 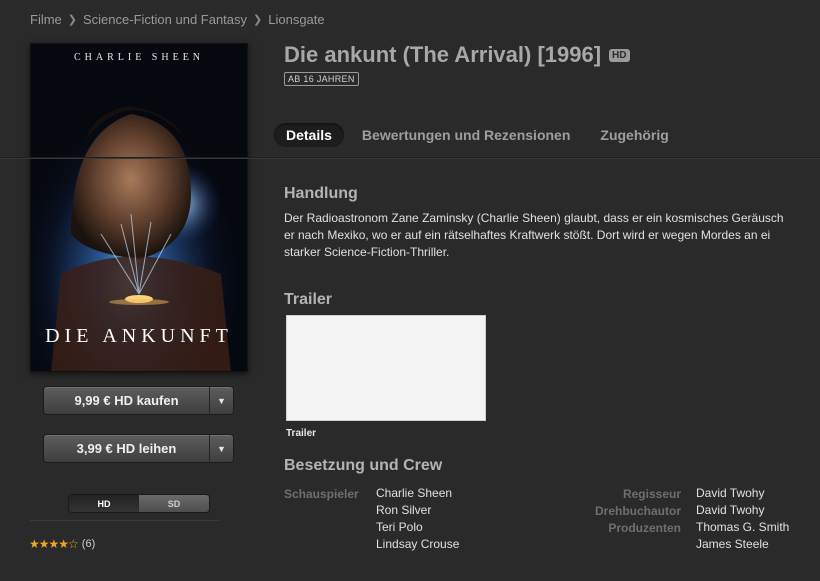 What do you see at coordinates (417, 510) in the screenshot?
I see `actor-name: Ron Silver` at bounding box center [417, 510].